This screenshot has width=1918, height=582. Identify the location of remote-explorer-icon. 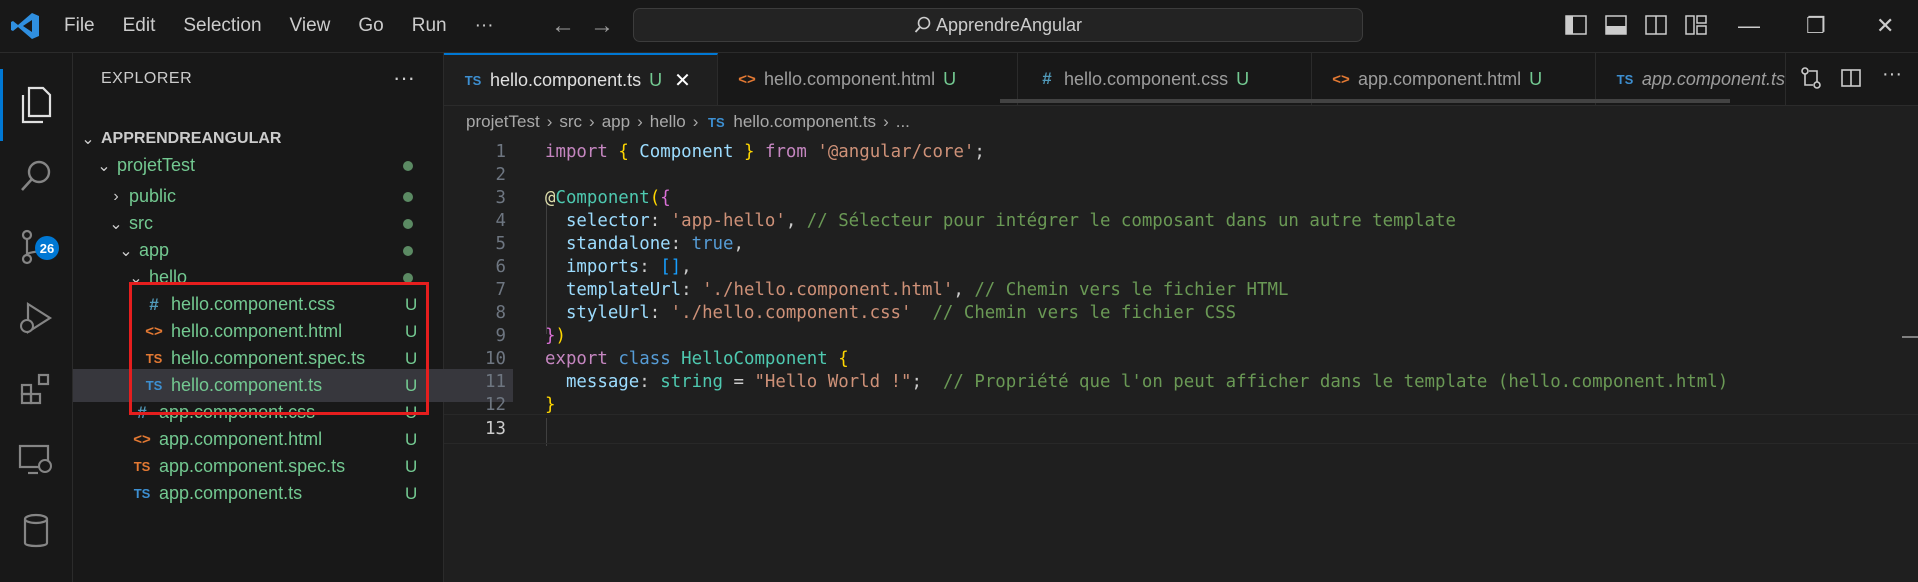
(35, 459).